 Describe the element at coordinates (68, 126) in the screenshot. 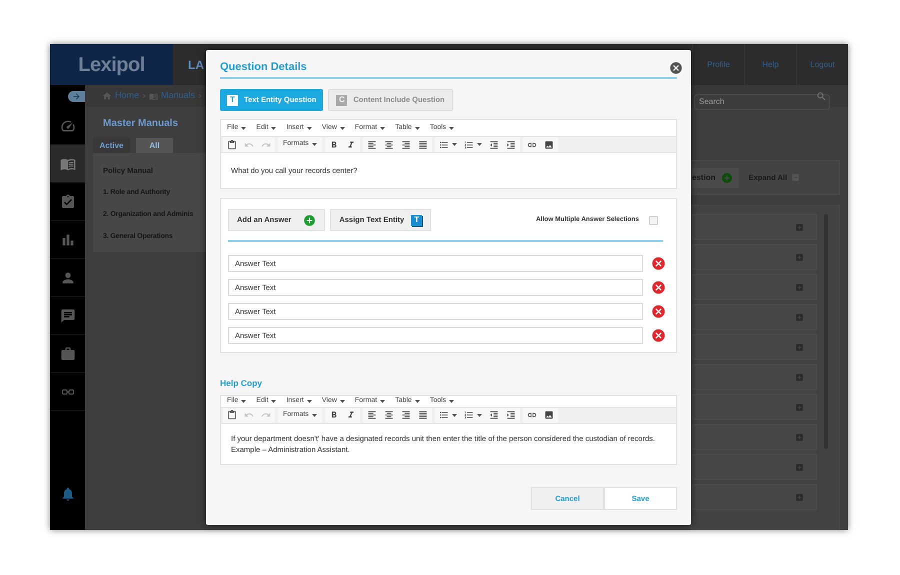

I see `gauge-icon` at that location.